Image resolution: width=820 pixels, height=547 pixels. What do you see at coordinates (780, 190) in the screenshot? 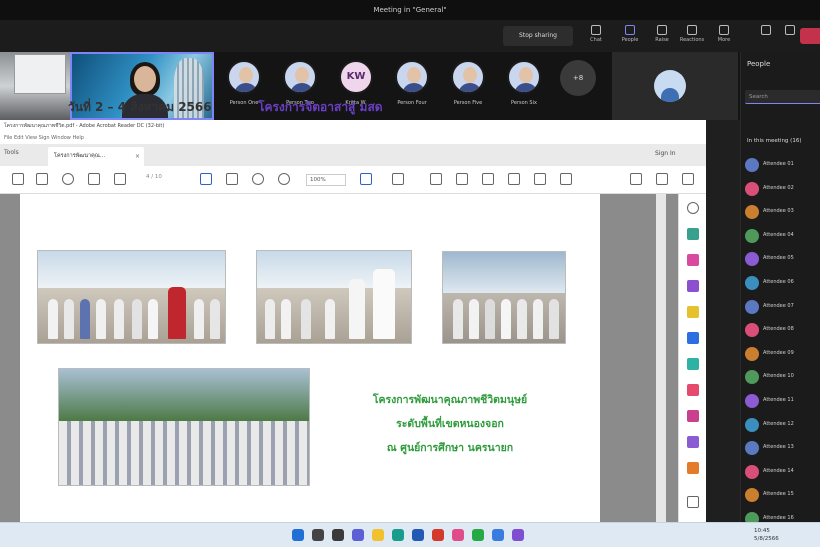
I see `people-list-item: Attendee 02` at bounding box center [780, 190].